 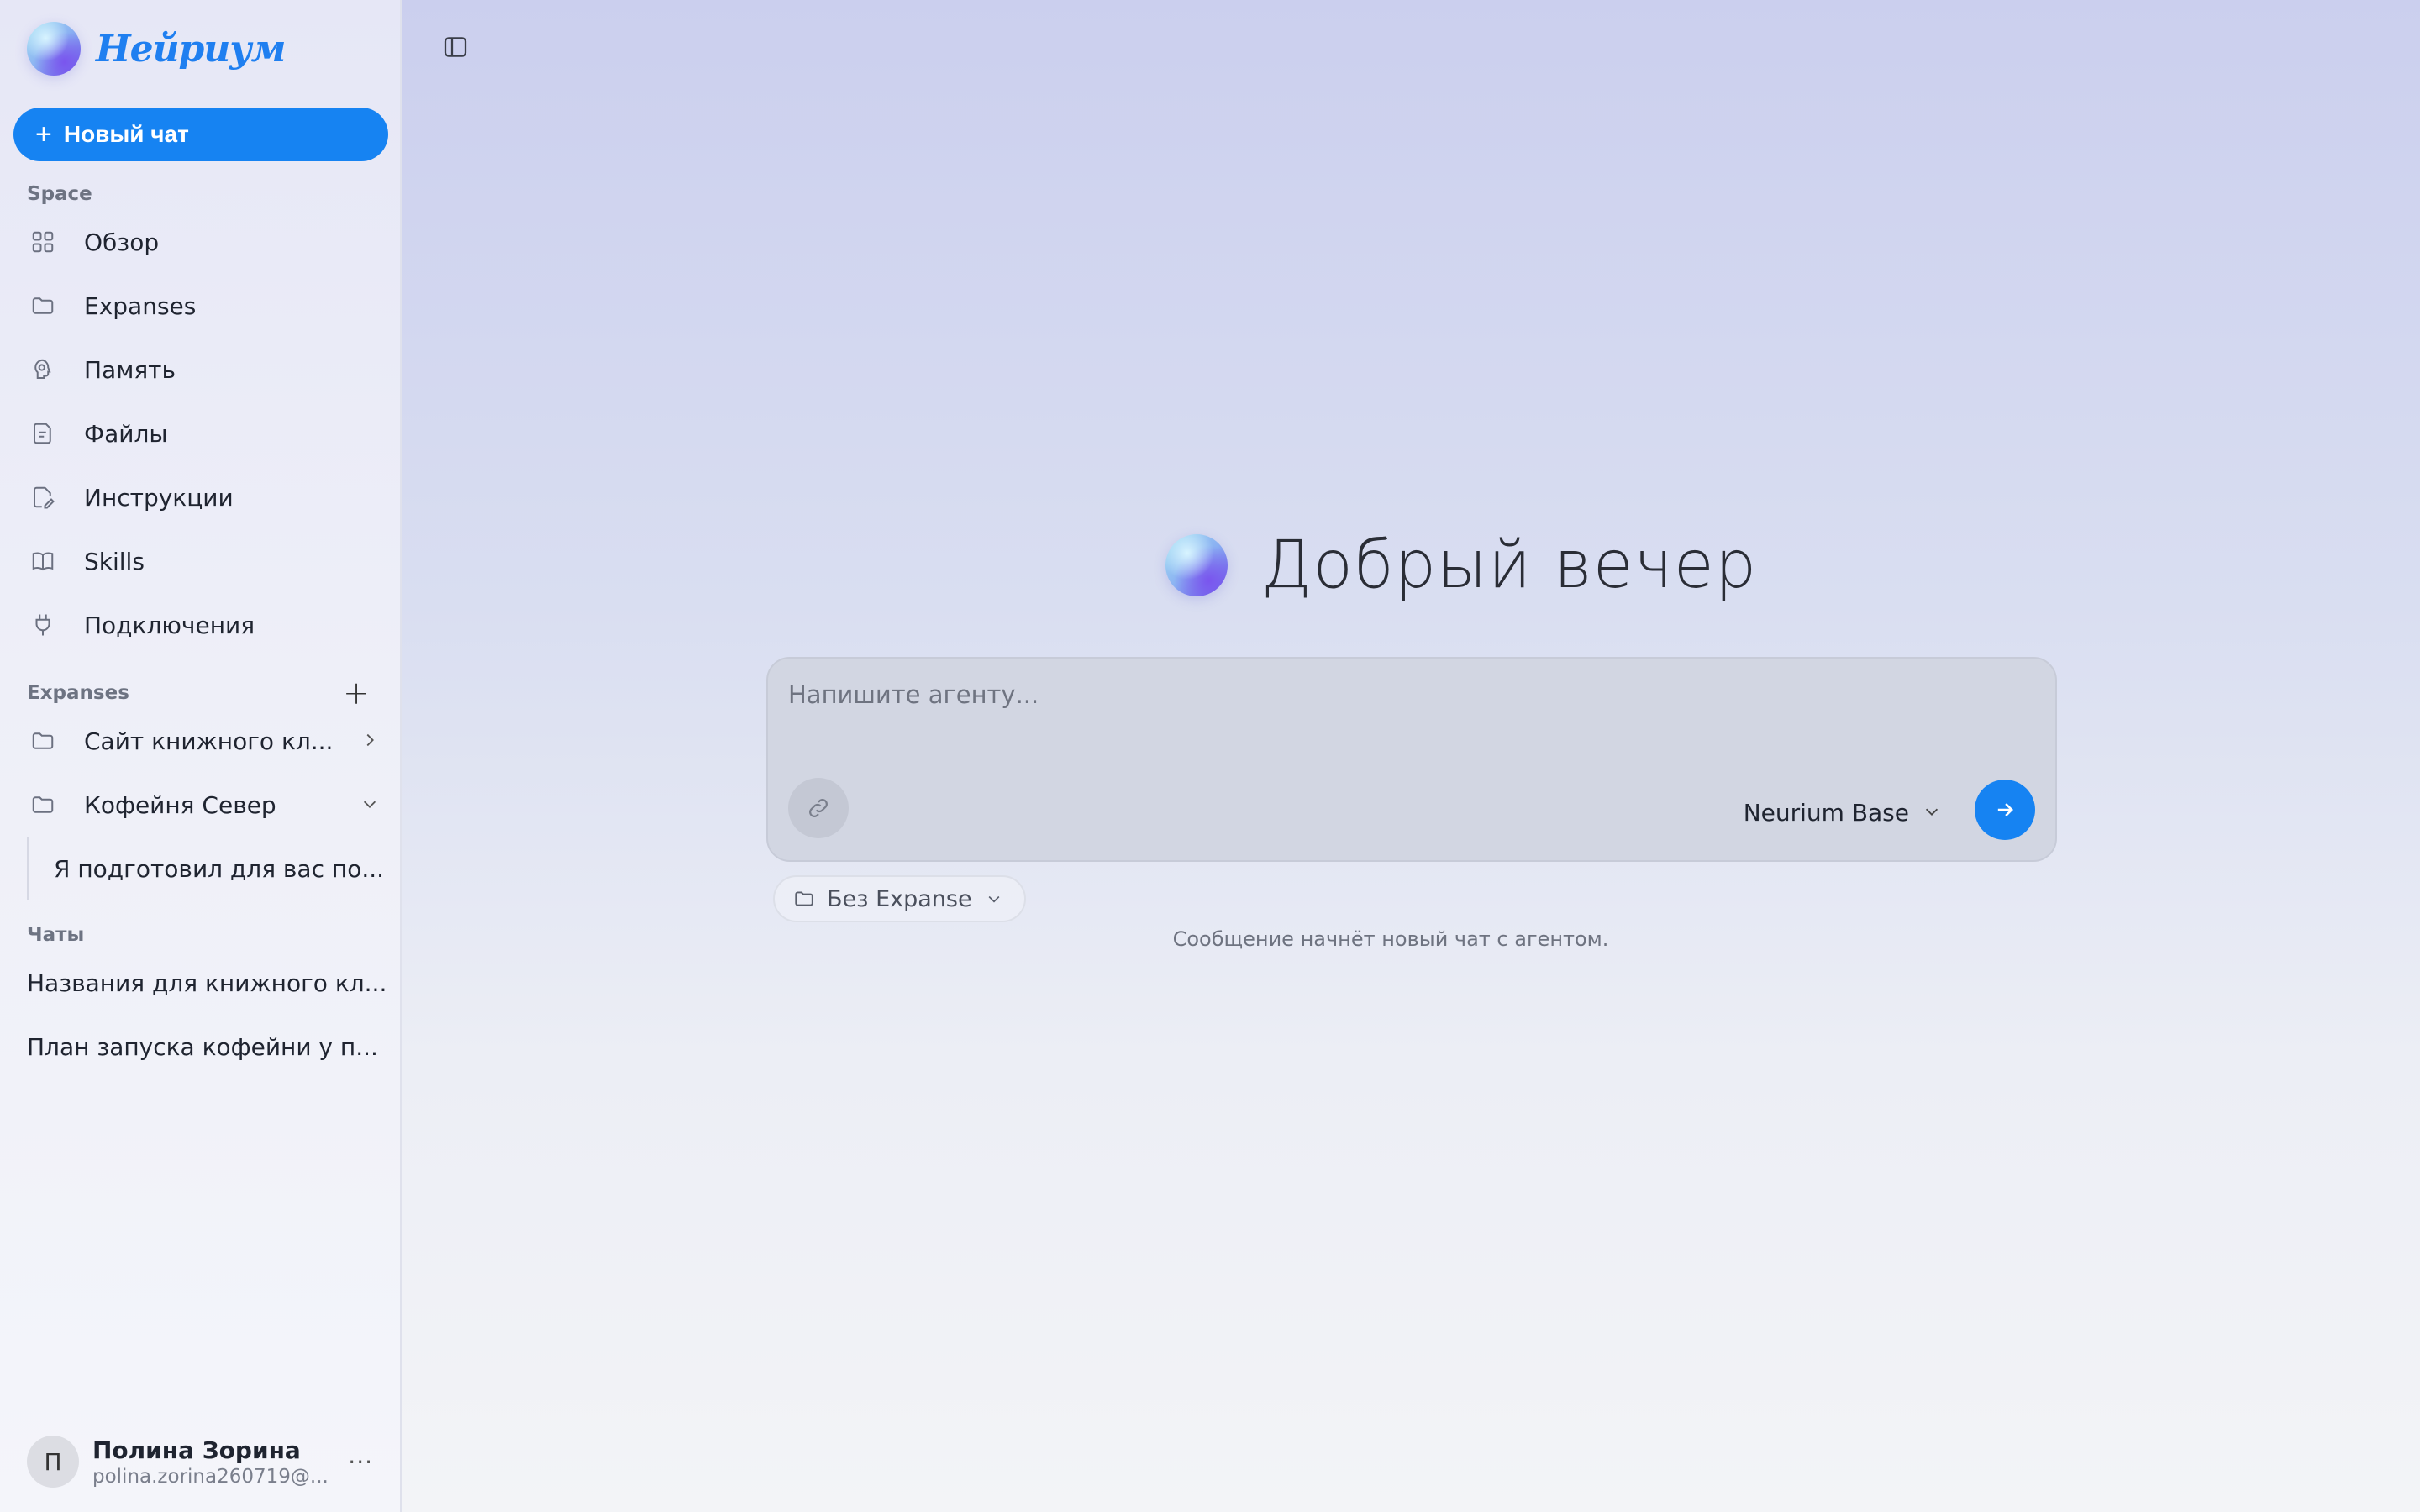 I want to click on chevron-right-icon, so click(x=370, y=741).